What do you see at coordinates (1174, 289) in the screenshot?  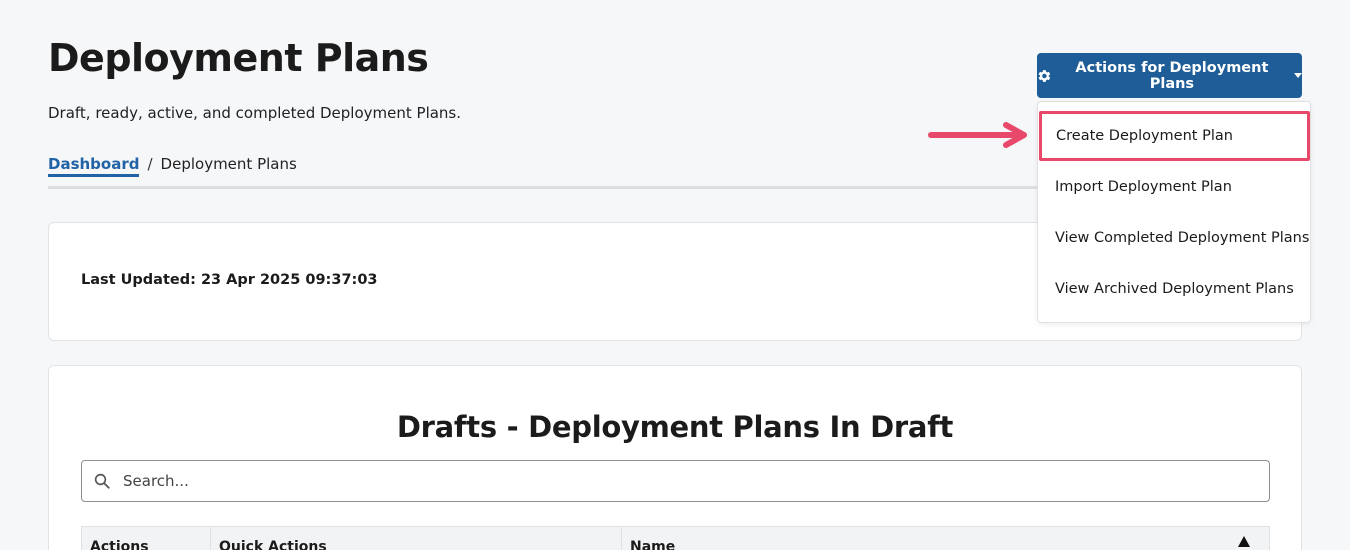 I see `menu-item-view-archived: View Archived Deployment Plans` at bounding box center [1174, 289].